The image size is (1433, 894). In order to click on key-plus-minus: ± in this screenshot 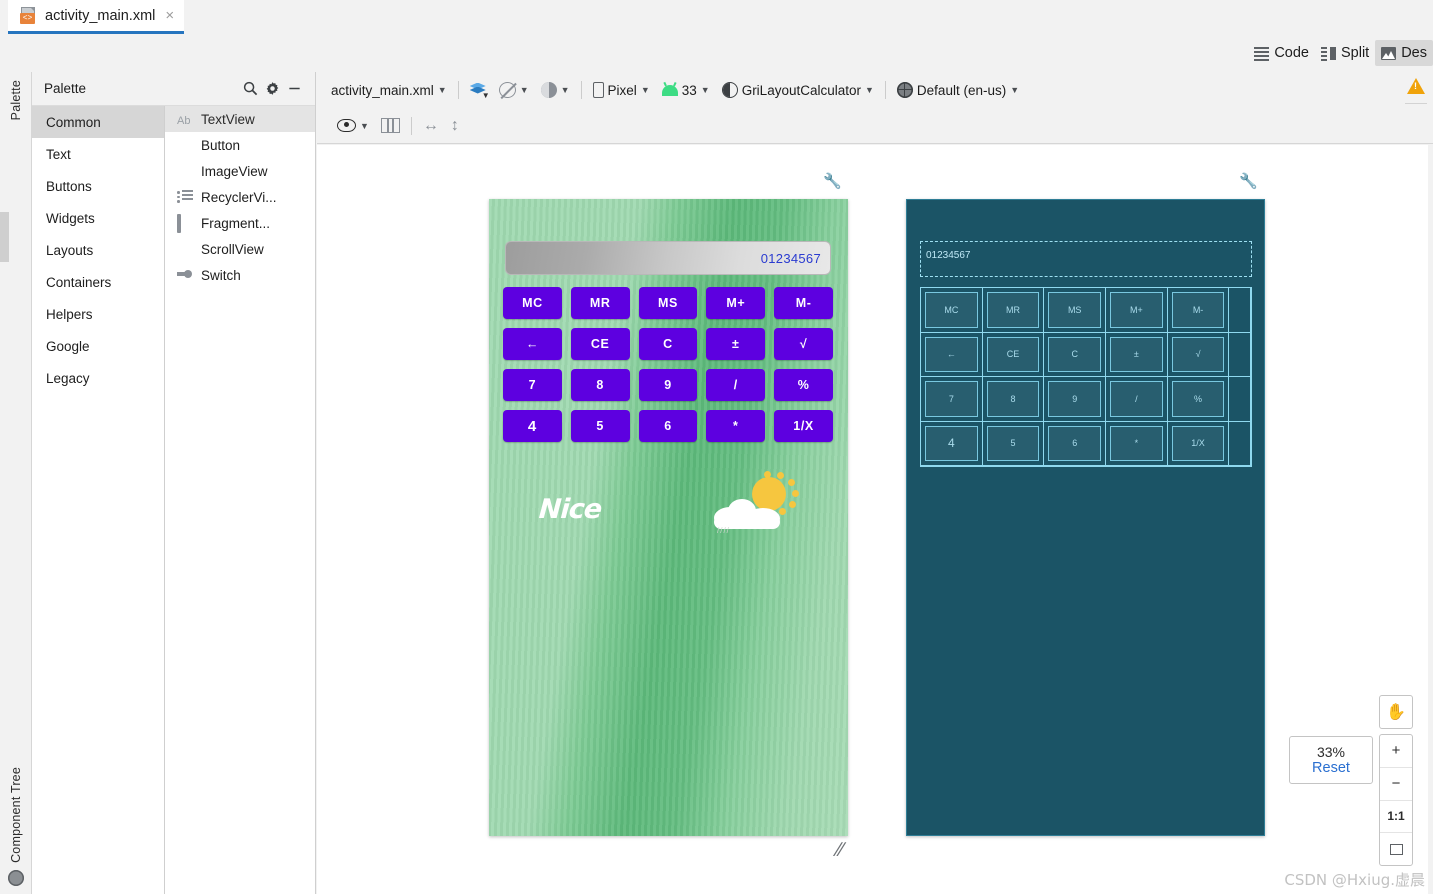, I will do `click(736, 344)`.